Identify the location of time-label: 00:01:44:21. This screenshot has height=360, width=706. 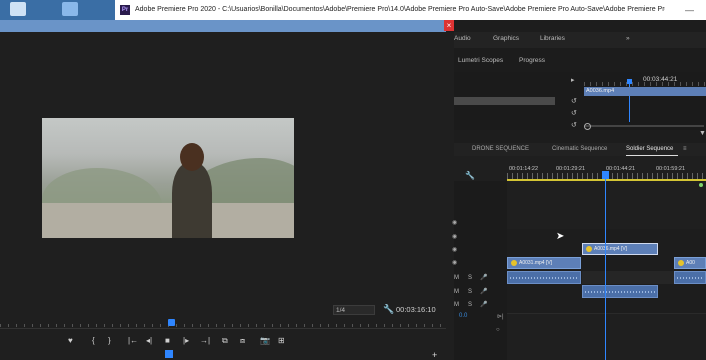
(621, 169).